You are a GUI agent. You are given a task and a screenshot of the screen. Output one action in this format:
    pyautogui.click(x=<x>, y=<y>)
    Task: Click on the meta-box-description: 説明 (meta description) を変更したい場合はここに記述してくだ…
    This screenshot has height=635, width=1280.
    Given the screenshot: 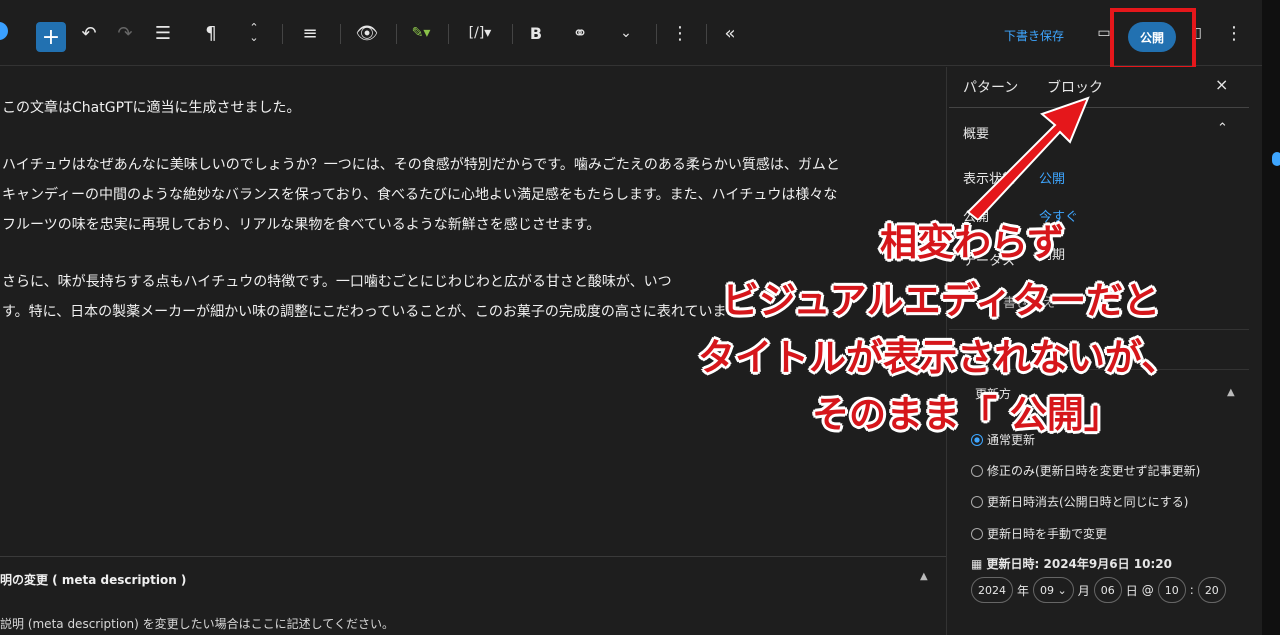 What is the action you would take?
    pyautogui.click(x=197, y=624)
    